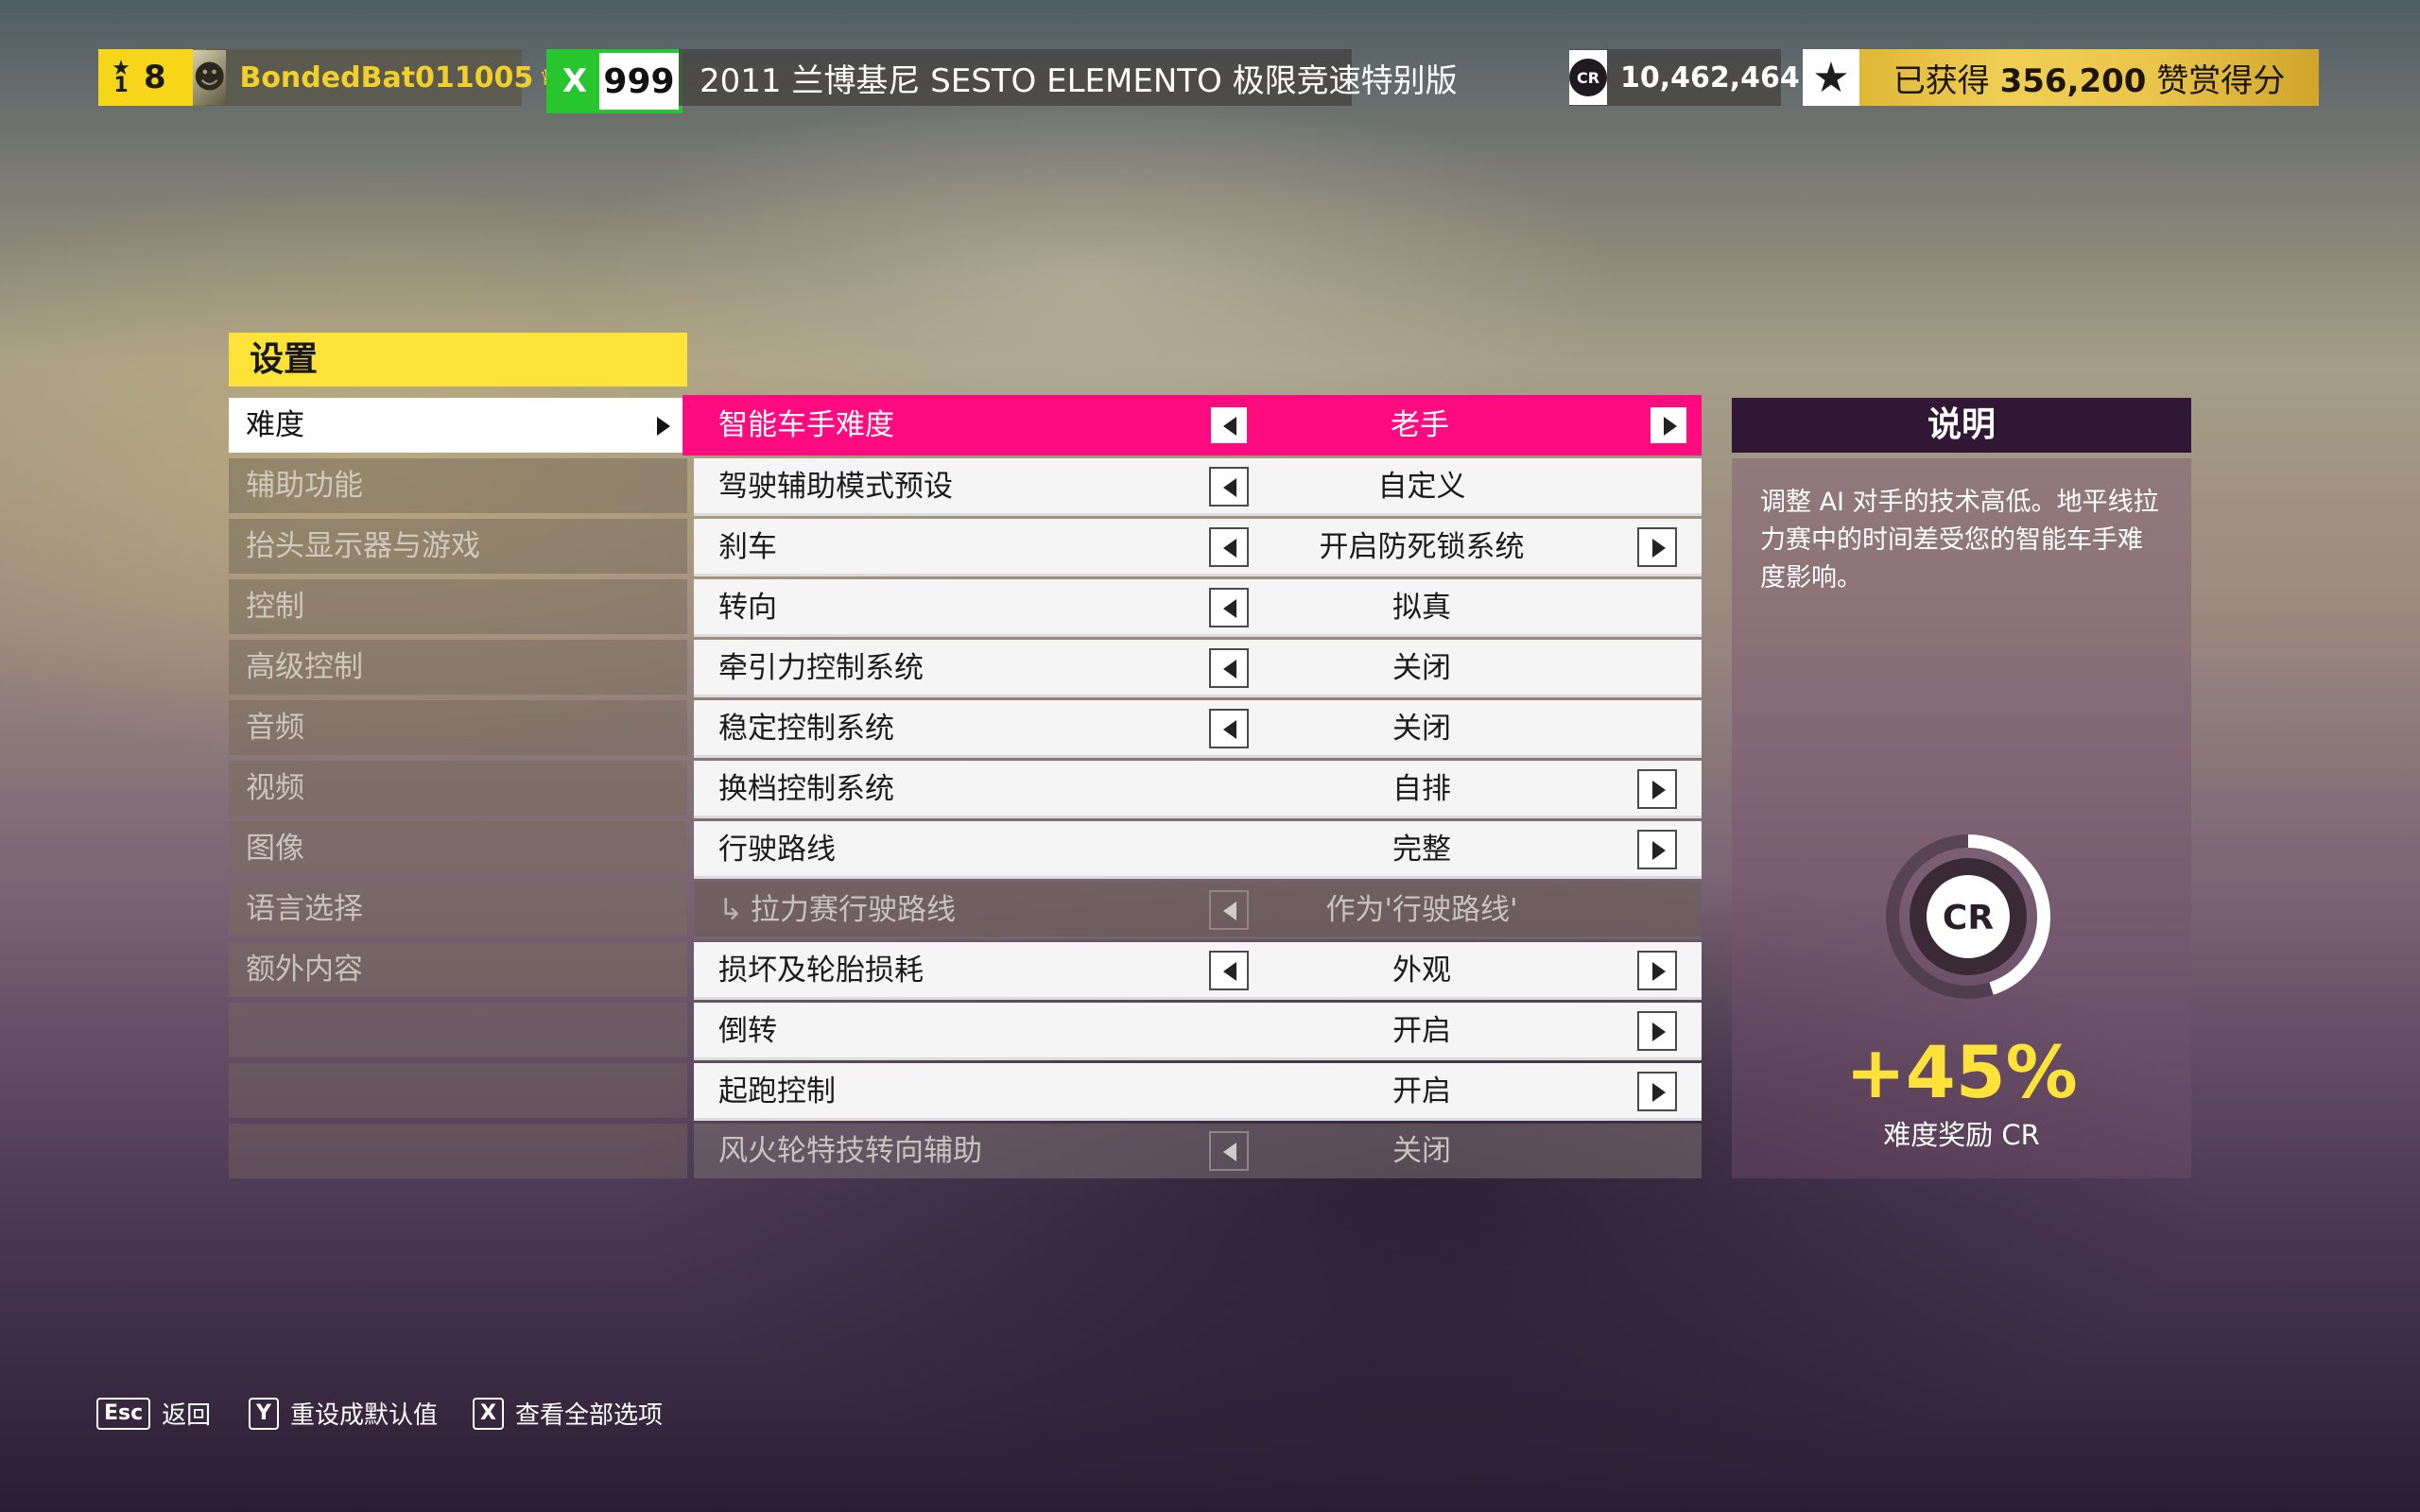  What do you see at coordinates (458, 360) in the screenshot?
I see `settings-title: 设置` at bounding box center [458, 360].